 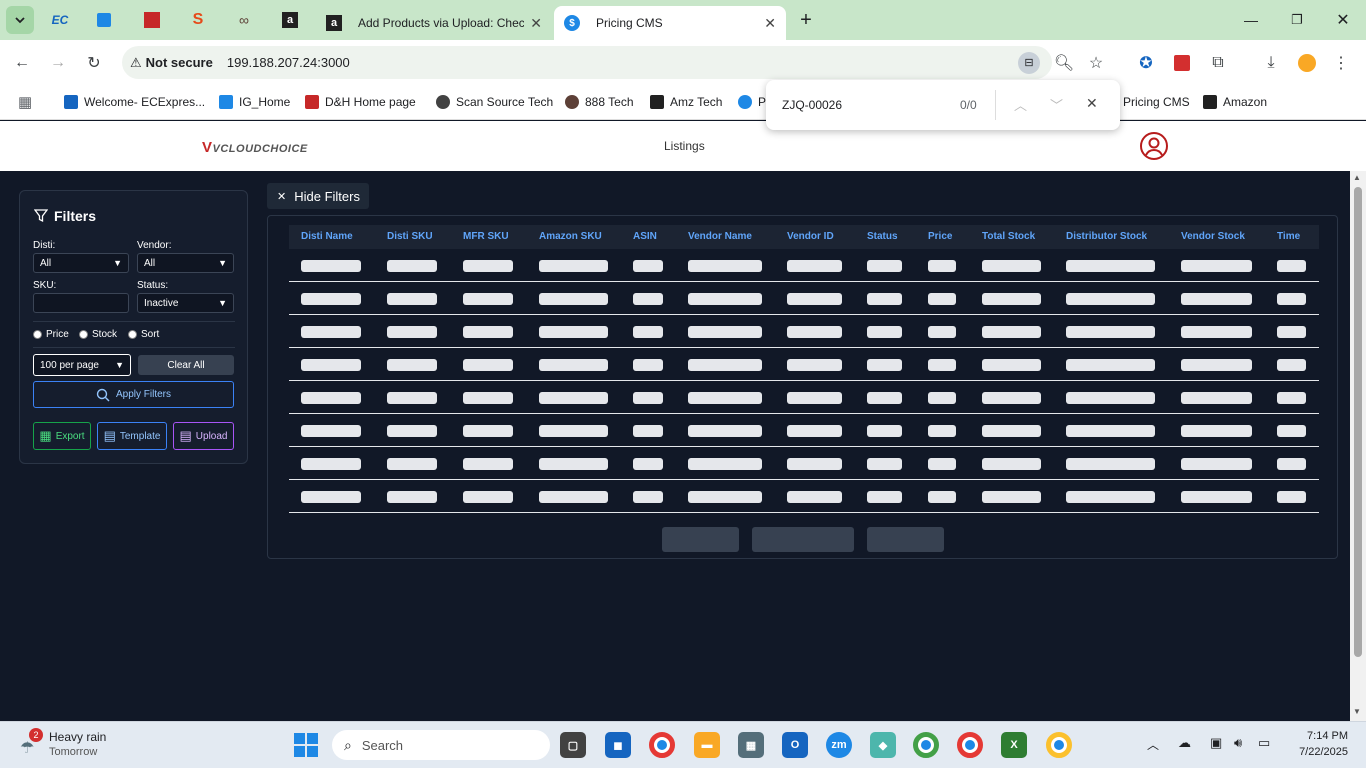 I want to click on close-window-button: ✕, so click(x=1343, y=20).